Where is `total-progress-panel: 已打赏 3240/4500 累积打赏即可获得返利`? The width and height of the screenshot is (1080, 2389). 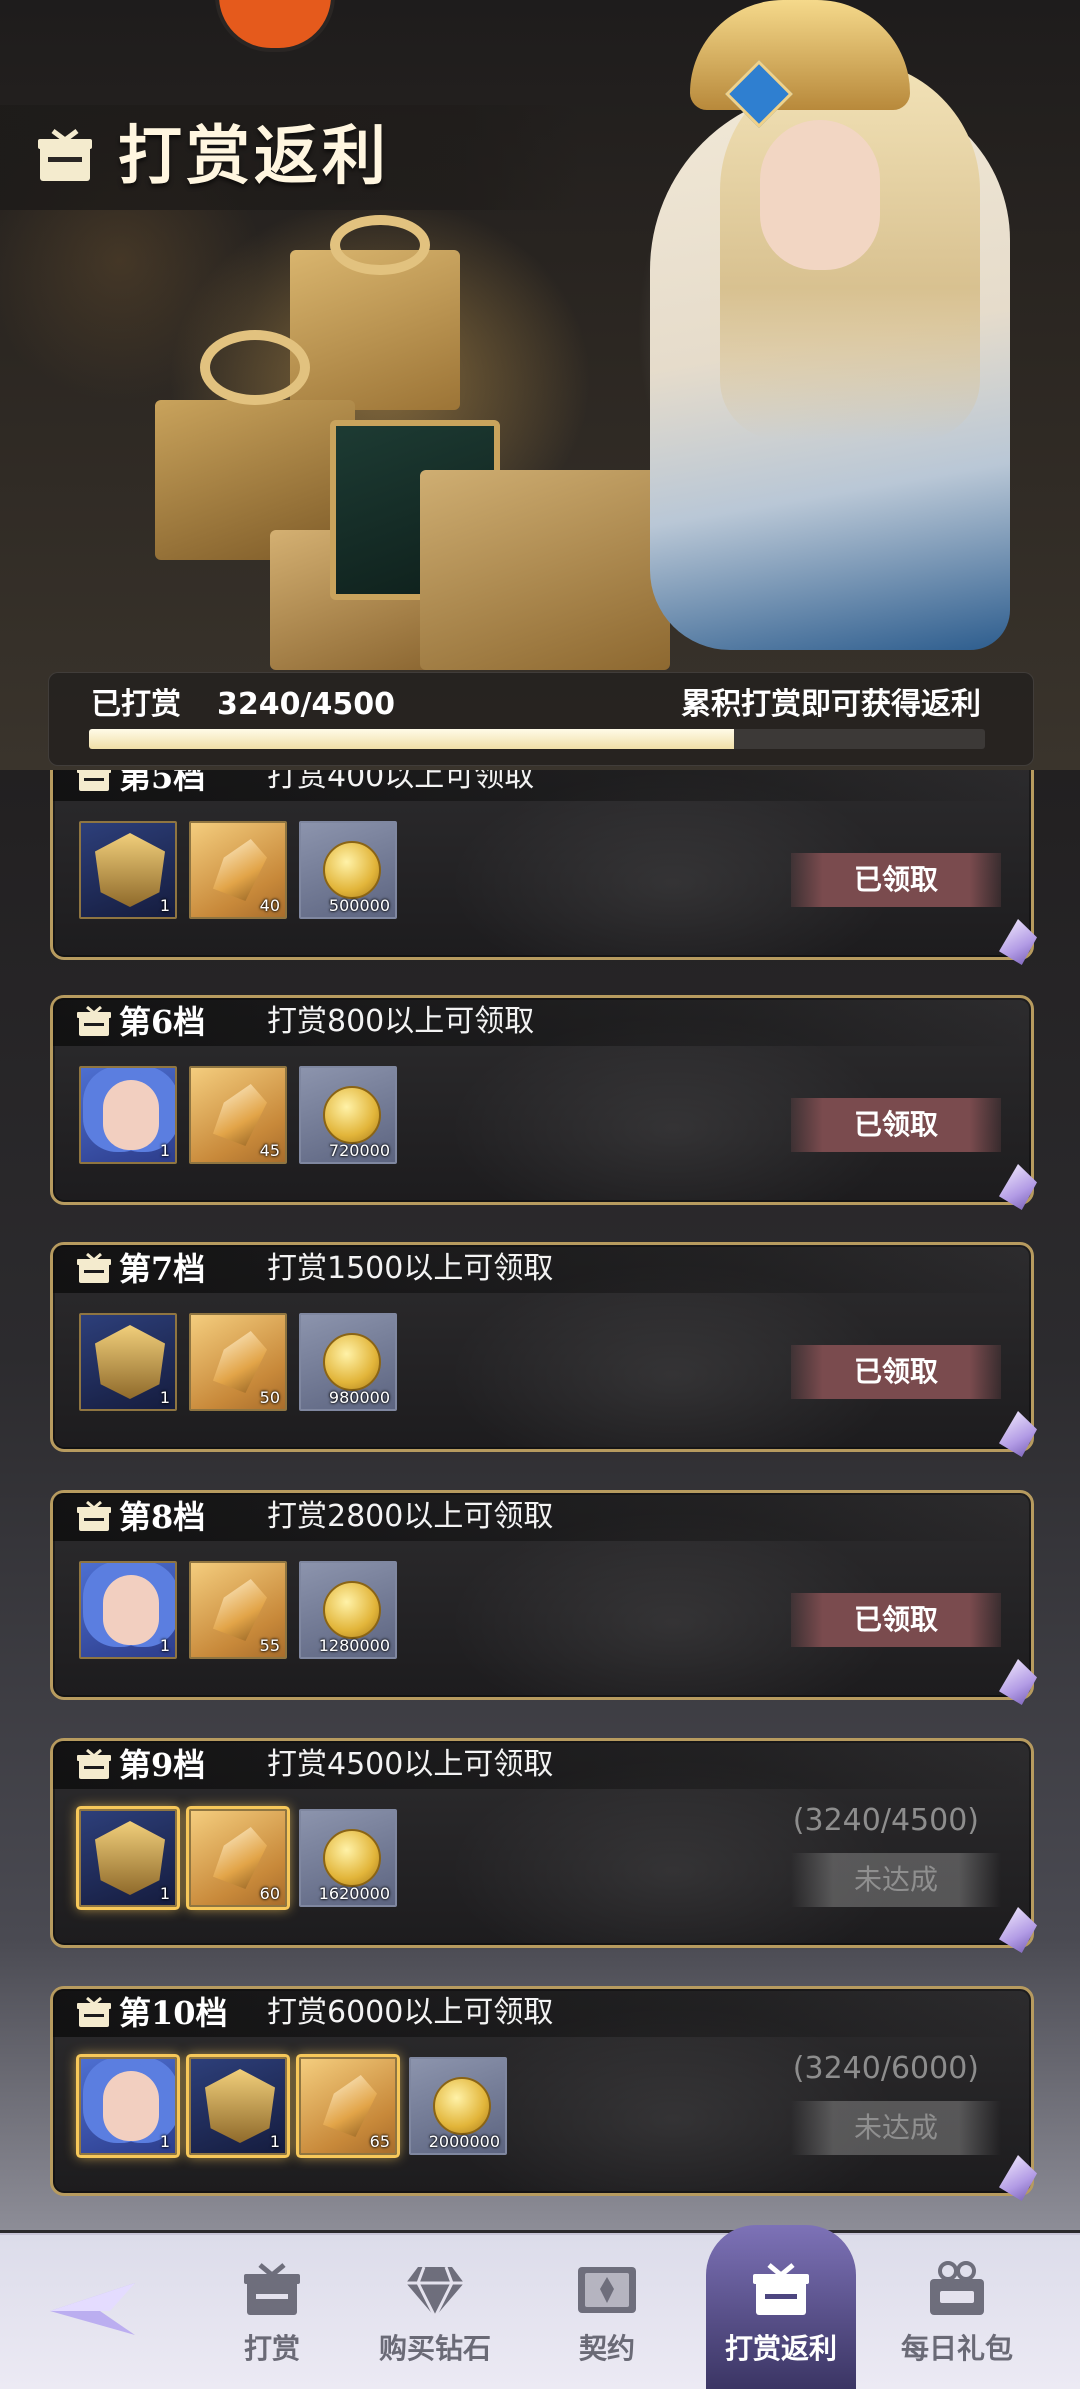 total-progress-panel: 已打赏 3240/4500 累积打赏即可获得返利 is located at coordinates (541, 719).